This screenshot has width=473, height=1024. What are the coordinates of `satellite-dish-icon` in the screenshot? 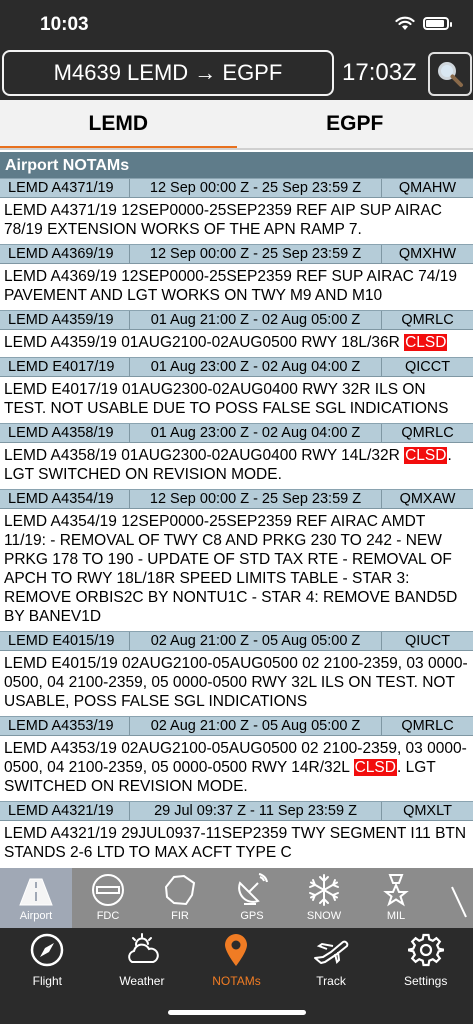 It's located at (253, 889).